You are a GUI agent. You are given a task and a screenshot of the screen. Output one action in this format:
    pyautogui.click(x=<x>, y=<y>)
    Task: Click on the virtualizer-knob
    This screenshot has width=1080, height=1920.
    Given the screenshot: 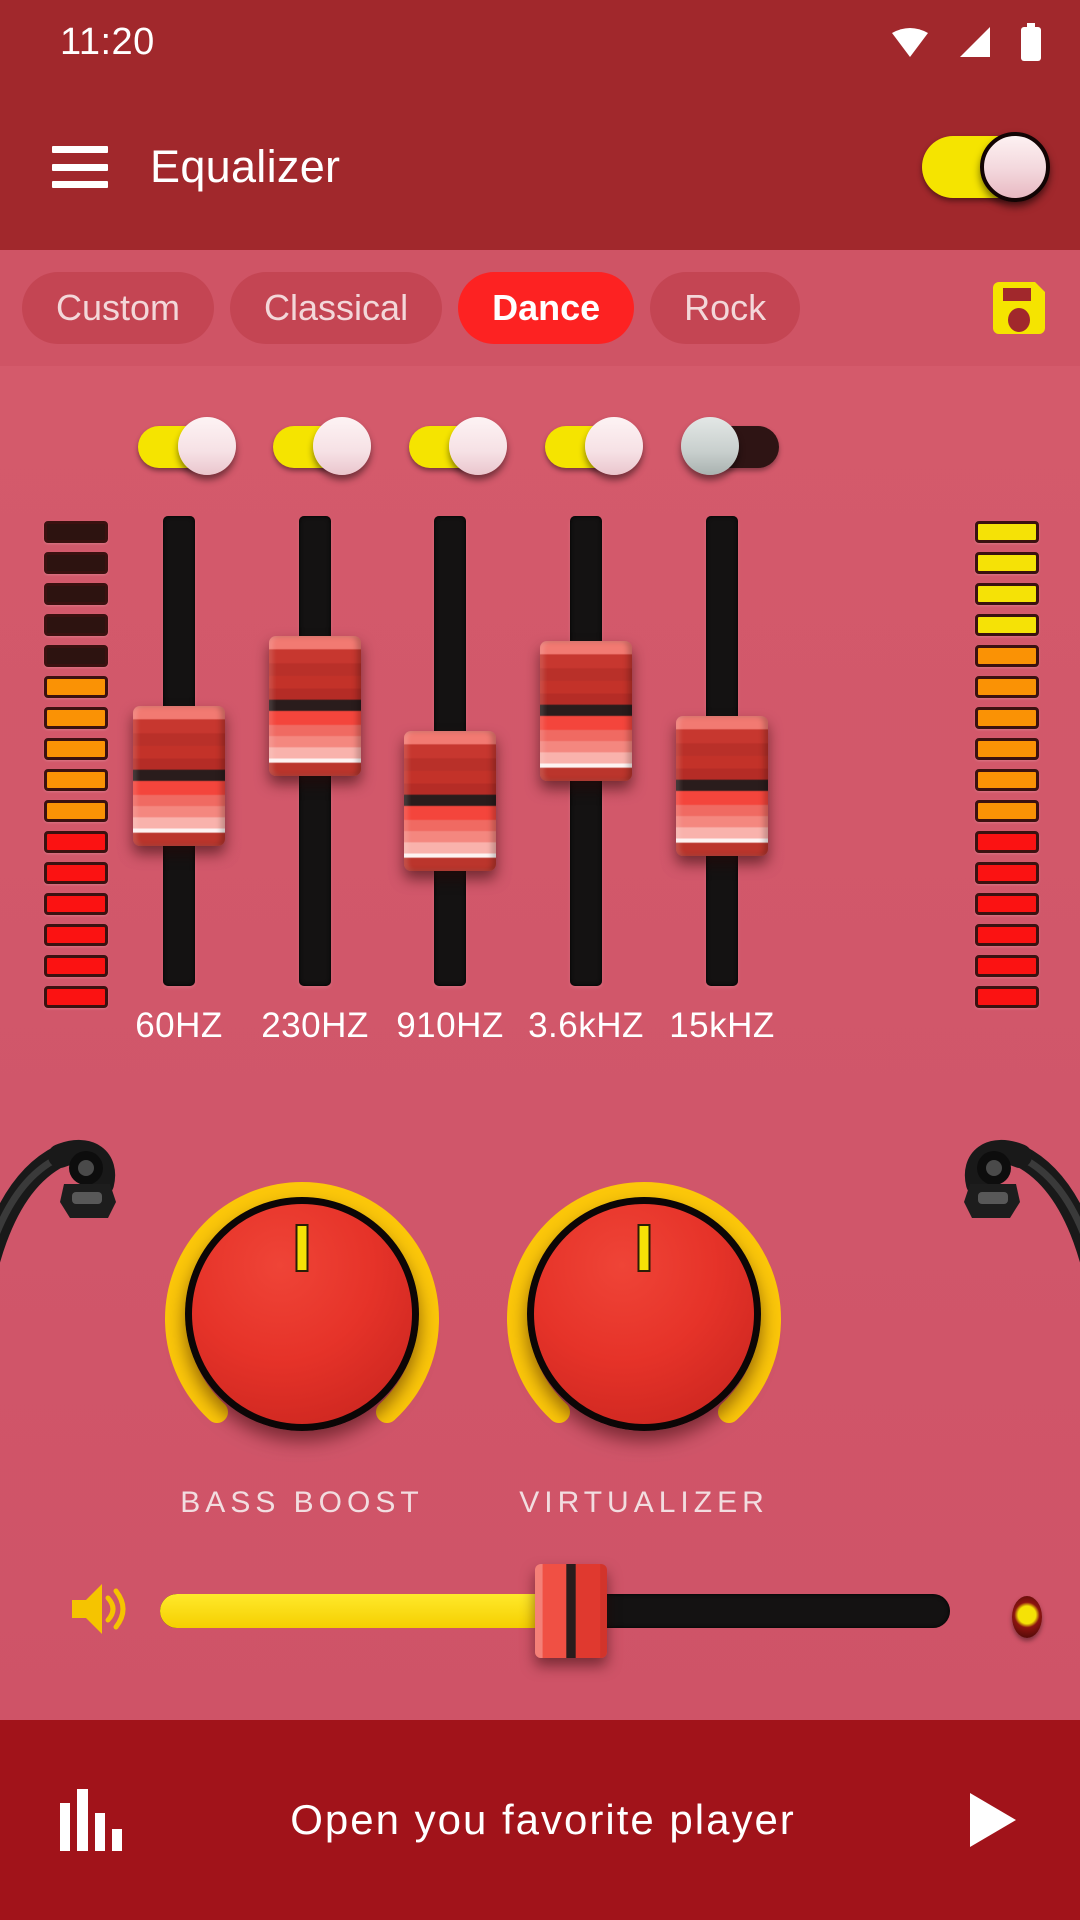 What is the action you would take?
    pyautogui.click(x=644, y=1314)
    